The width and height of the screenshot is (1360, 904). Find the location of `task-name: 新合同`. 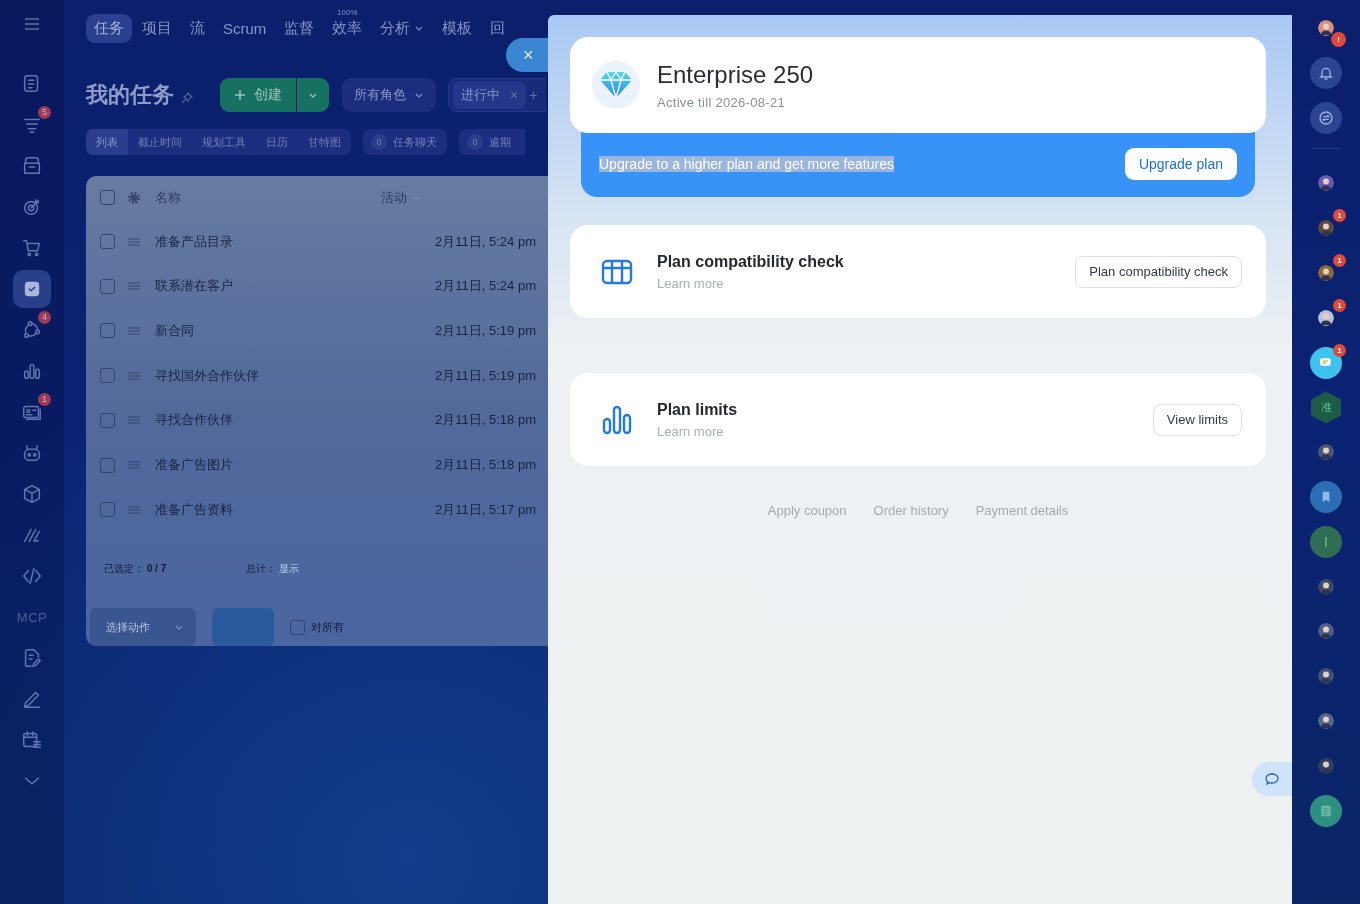

task-name: 新合同 is located at coordinates (295, 330).